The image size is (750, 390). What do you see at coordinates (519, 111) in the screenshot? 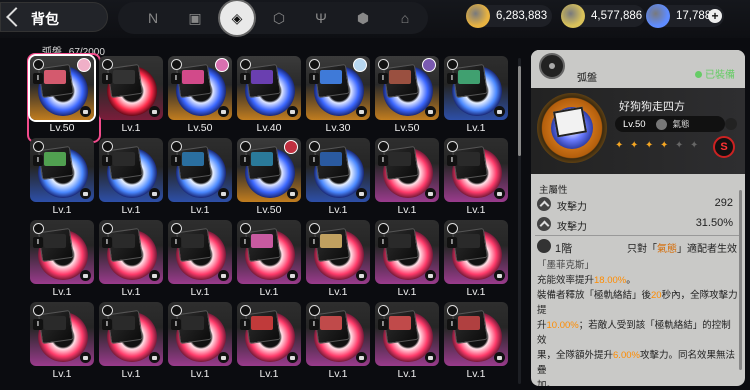
I see `scrollbar-thumb` at bounding box center [519, 111].